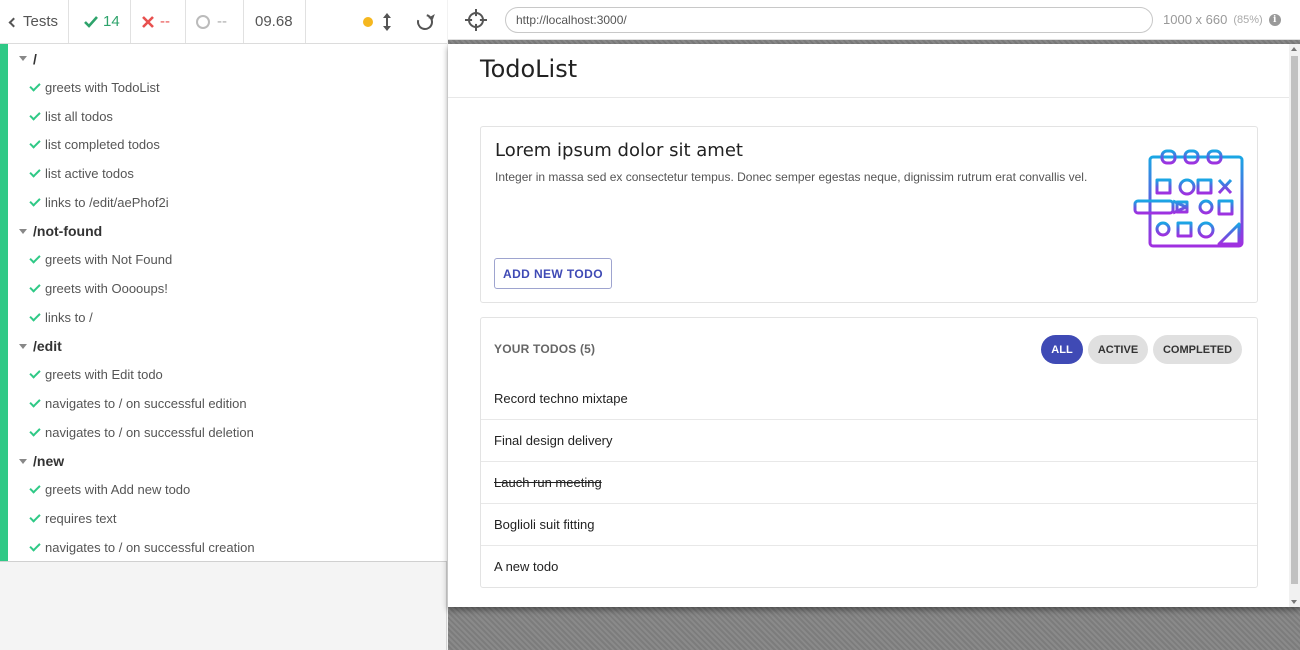 Image resolution: width=1300 pixels, height=650 pixels. I want to click on todo-item: A new todo, so click(869, 566).